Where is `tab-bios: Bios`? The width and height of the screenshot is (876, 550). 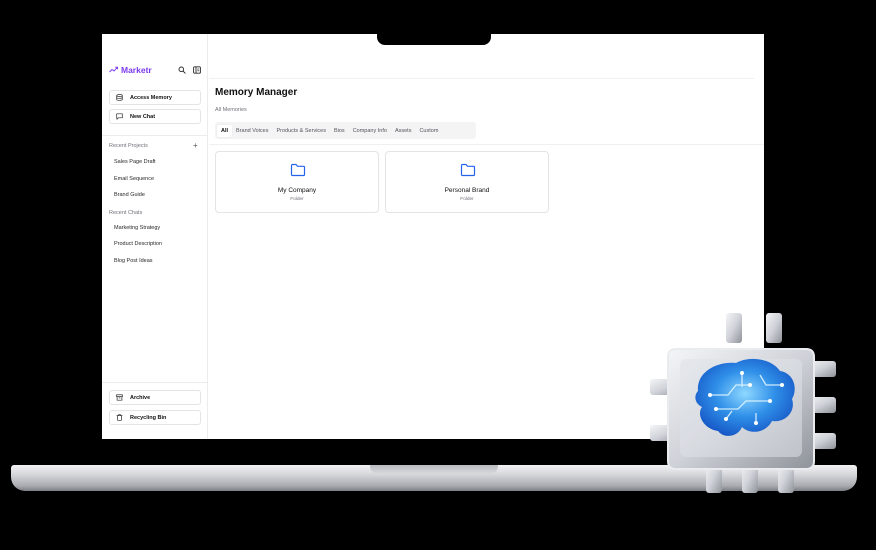
tab-bios: Bios is located at coordinates (339, 131).